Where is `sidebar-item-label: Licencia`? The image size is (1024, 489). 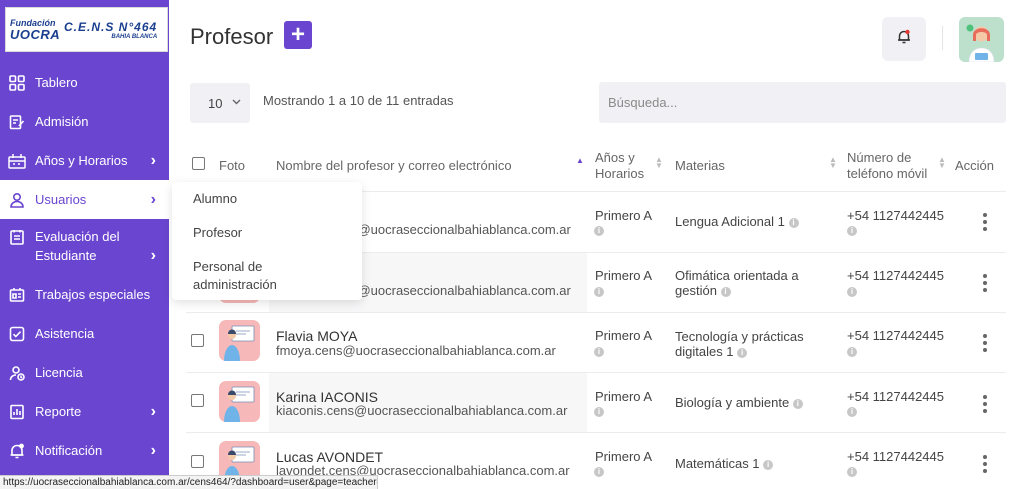 sidebar-item-label: Licencia is located at coordinates (59, 372).